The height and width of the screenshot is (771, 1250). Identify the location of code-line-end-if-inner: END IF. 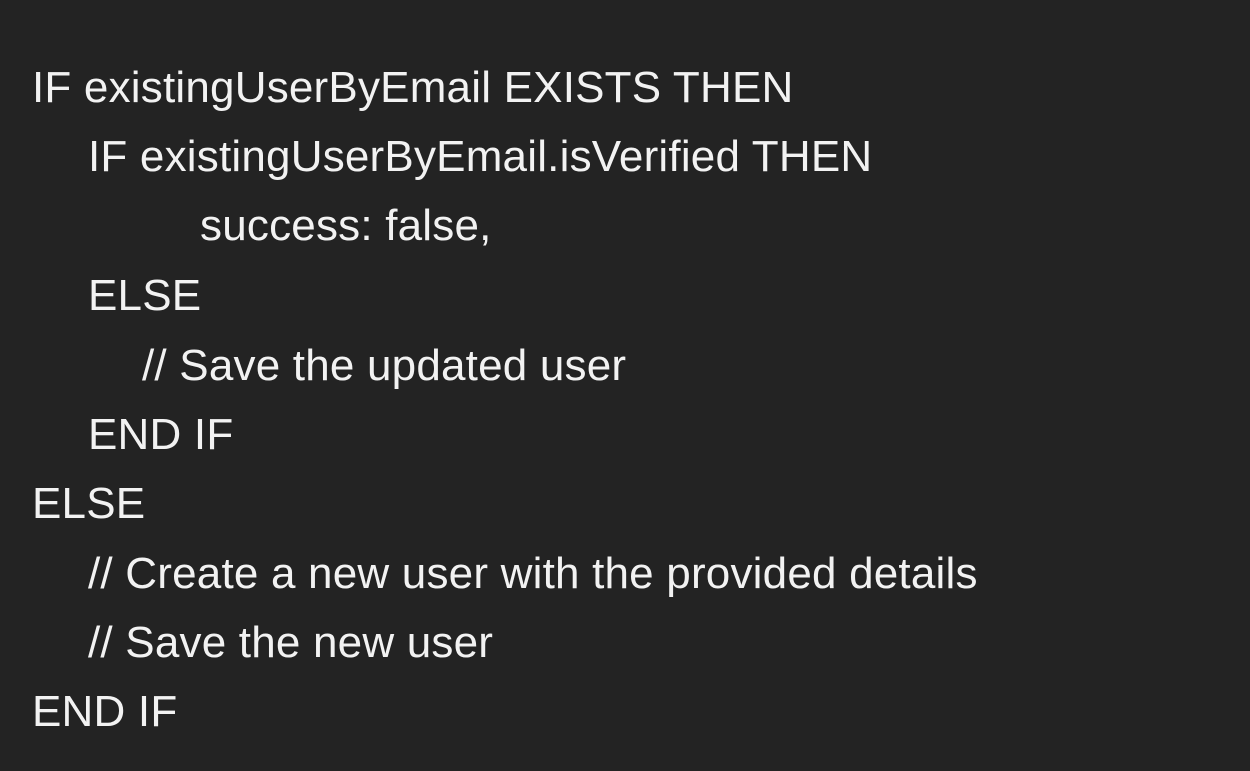
(161, 434).